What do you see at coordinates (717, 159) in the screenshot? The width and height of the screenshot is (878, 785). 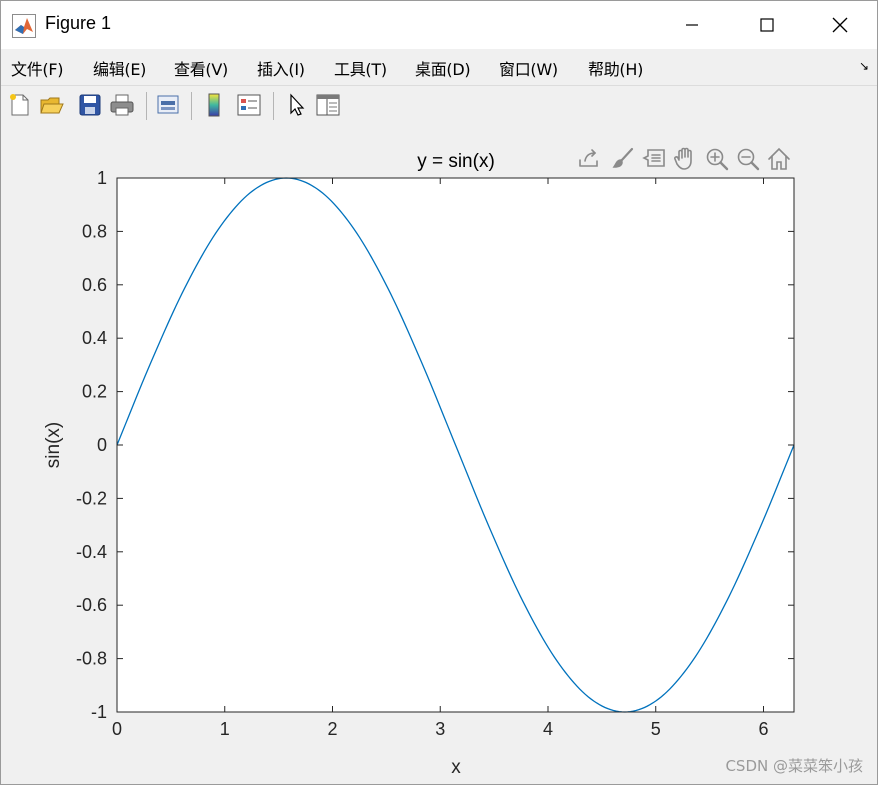 I see `zoom-in-icon` at bounding box center [717, 159].